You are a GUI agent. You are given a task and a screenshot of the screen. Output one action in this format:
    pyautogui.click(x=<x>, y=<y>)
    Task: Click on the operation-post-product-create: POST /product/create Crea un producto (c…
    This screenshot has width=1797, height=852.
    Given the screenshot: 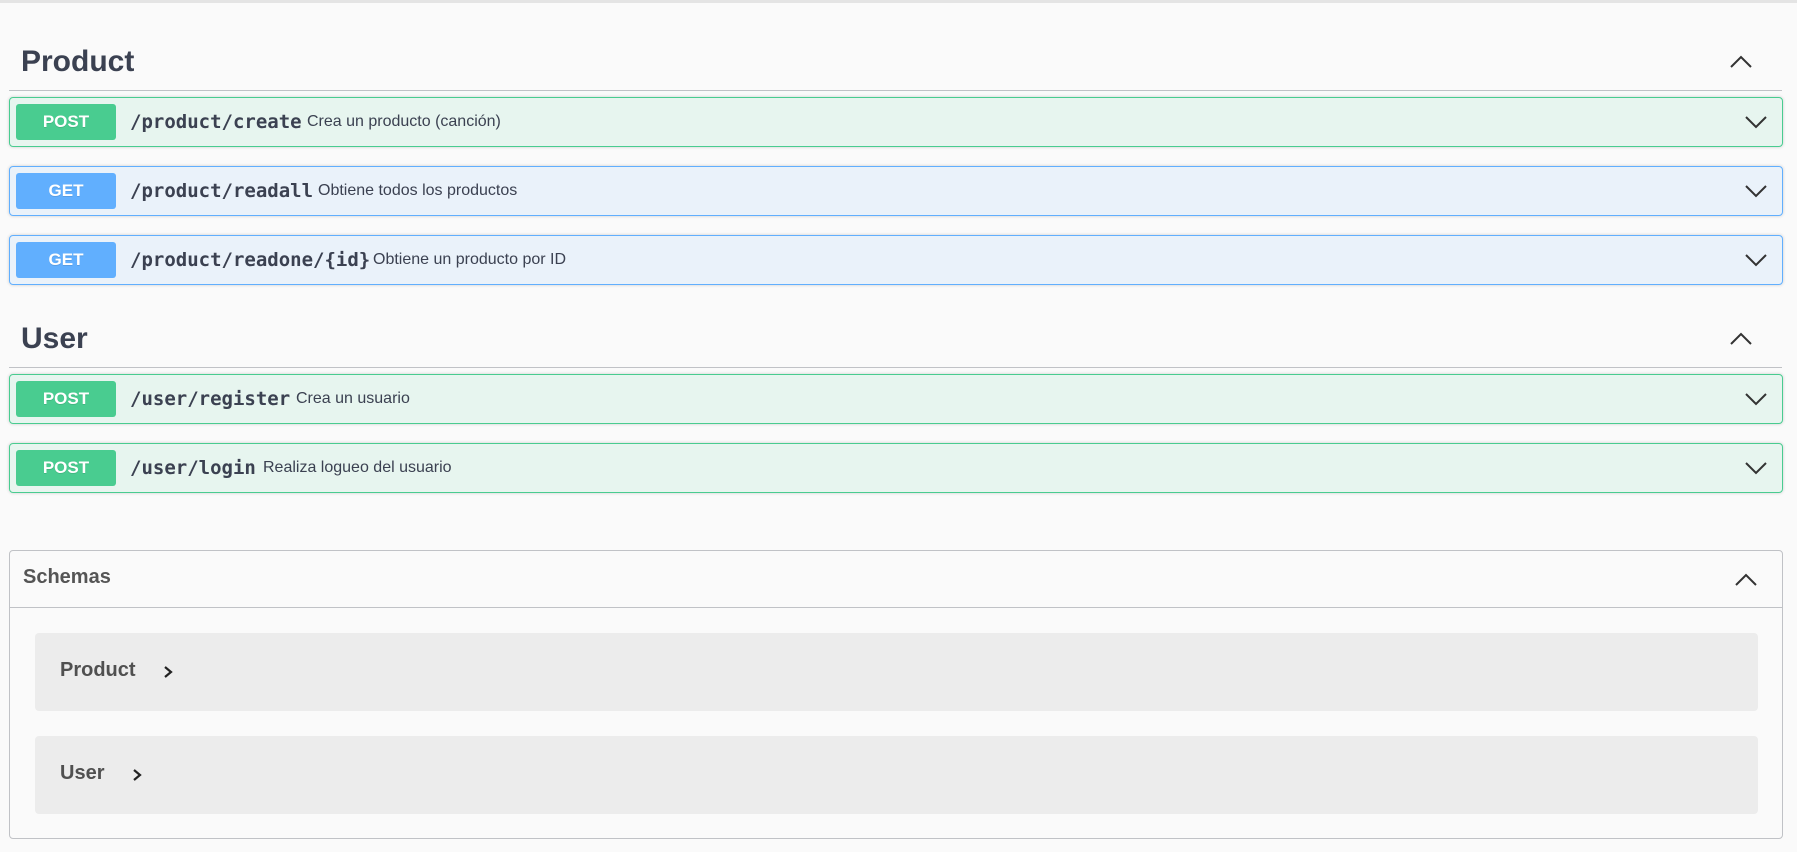 What is the action you would take?
    pyautogui.click(x=896, y=122)
    